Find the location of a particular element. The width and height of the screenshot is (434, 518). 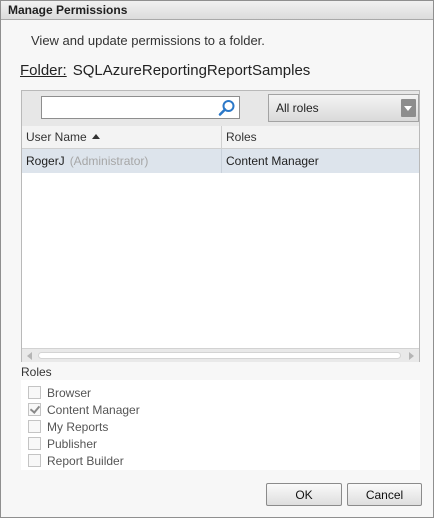

role-item-publisher: Publisher is located at coordinates (62, 444).